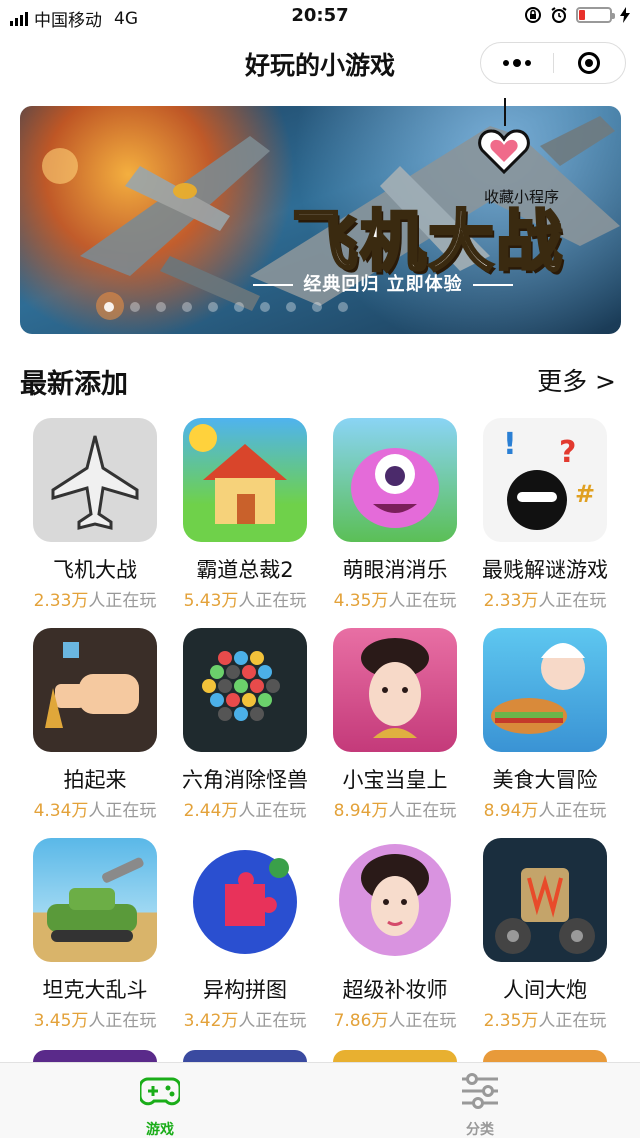  I want to click on game-name: 拍起来, so click(95, 780).